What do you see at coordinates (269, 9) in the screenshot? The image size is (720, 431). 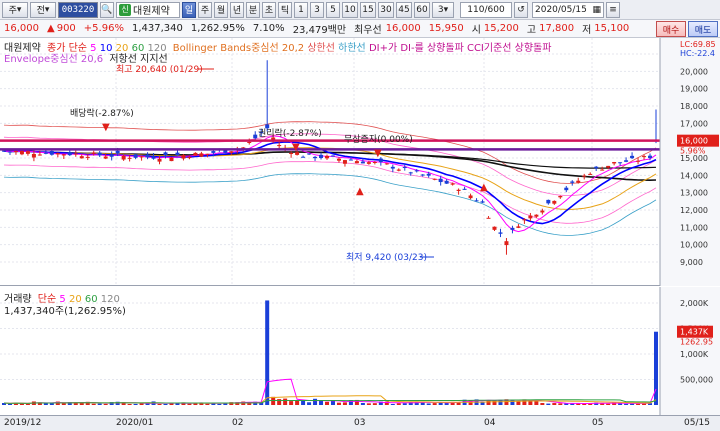 I see `period-second-button: 초` at bounding box center [269, 9].